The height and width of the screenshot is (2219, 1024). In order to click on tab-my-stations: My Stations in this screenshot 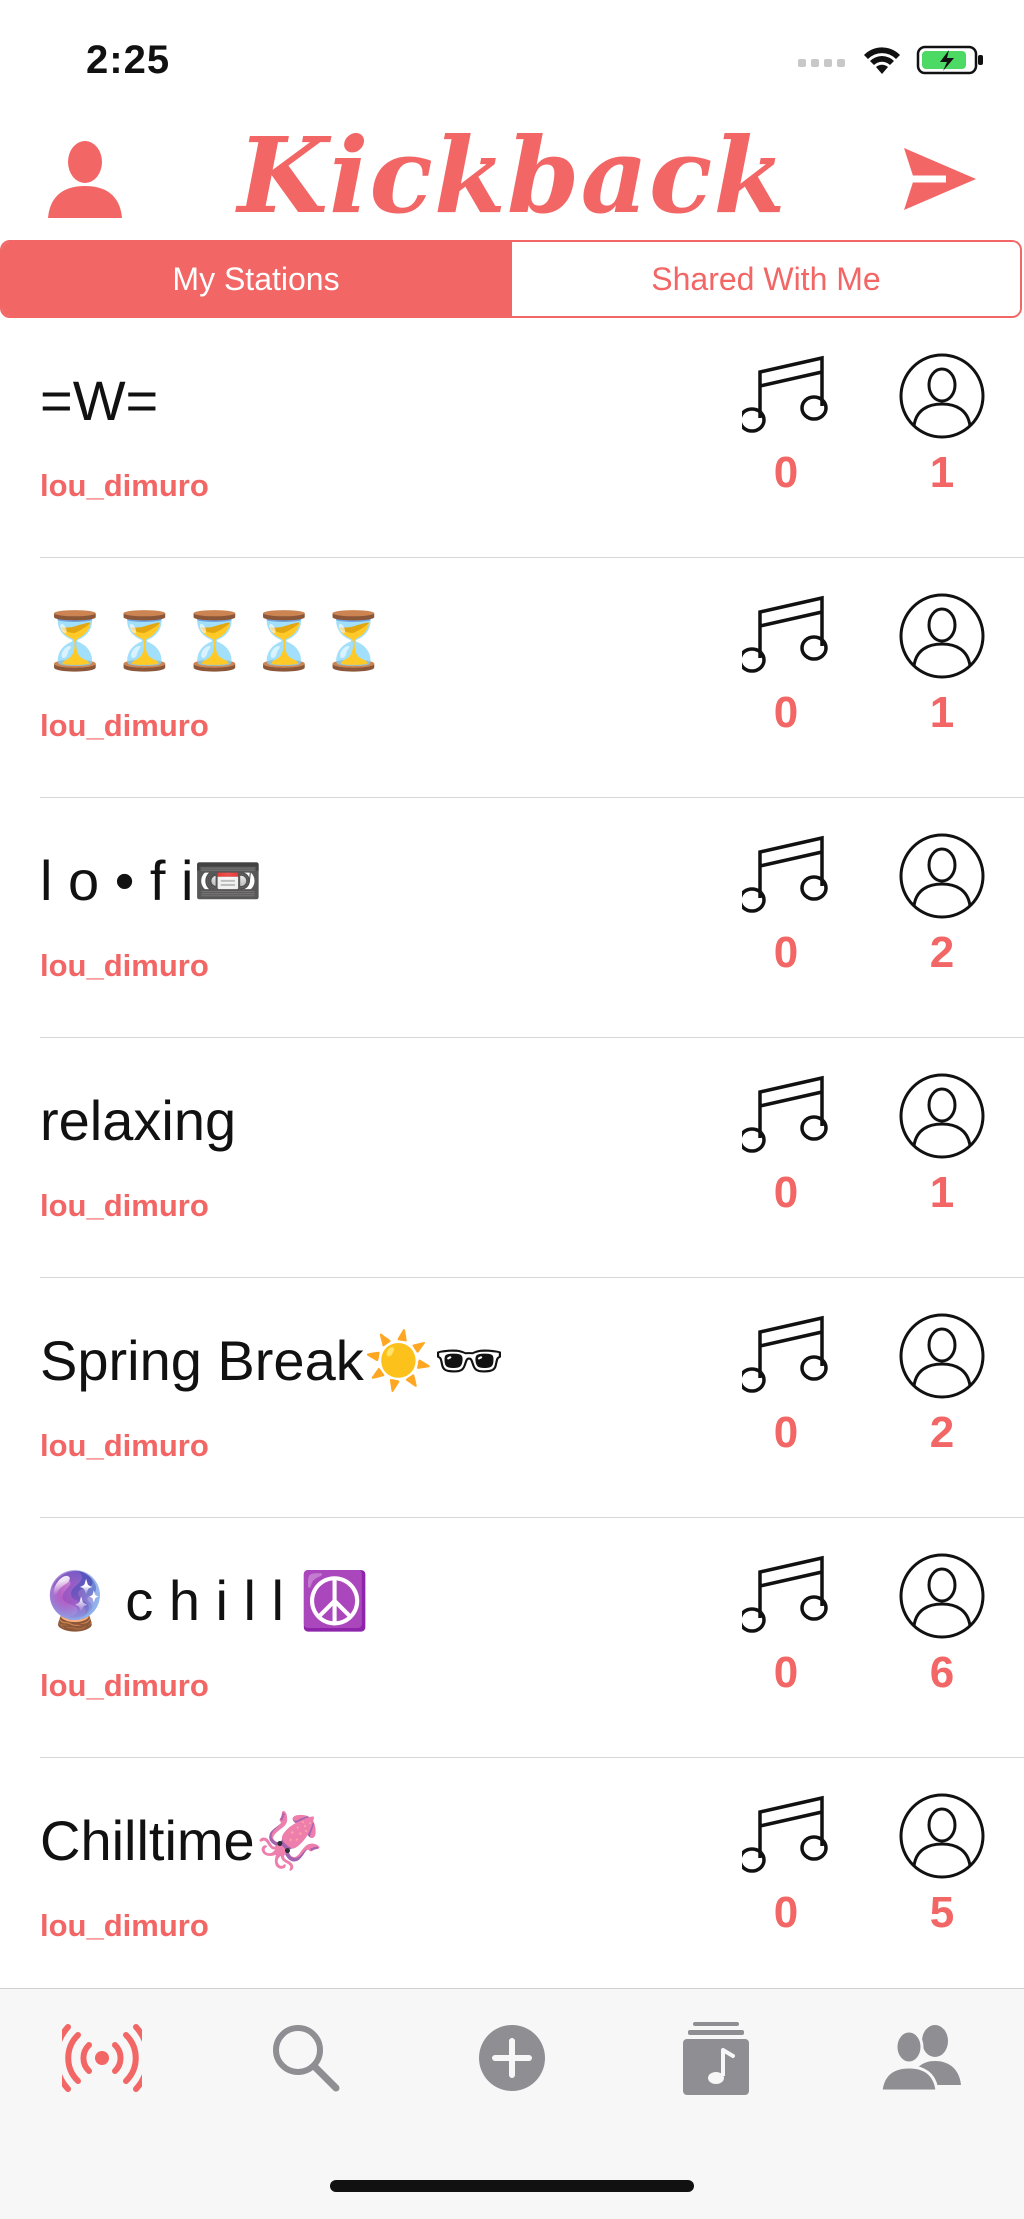, I will do `click(256, 279)`.